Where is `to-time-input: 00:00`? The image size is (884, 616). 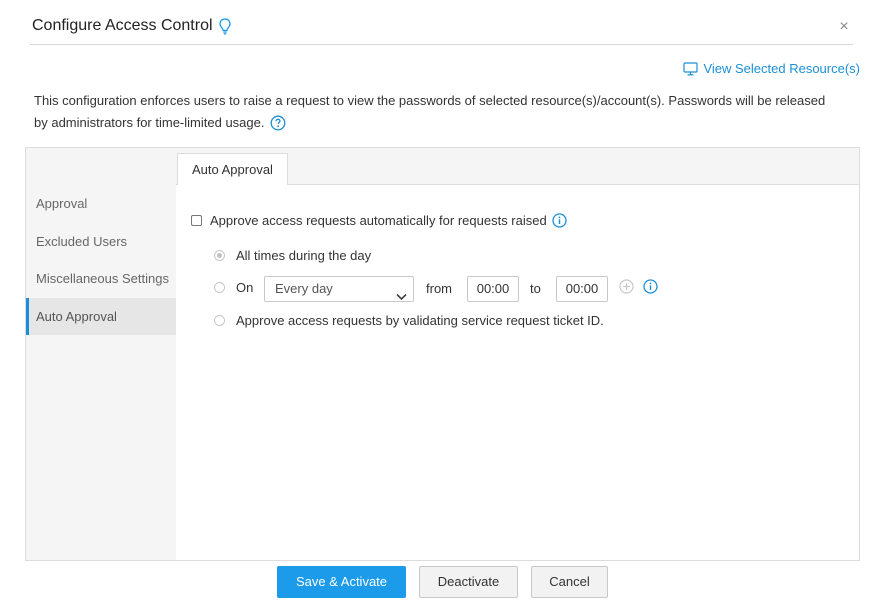 to-time-input: 00:00 is located at coordinates (582, 289).